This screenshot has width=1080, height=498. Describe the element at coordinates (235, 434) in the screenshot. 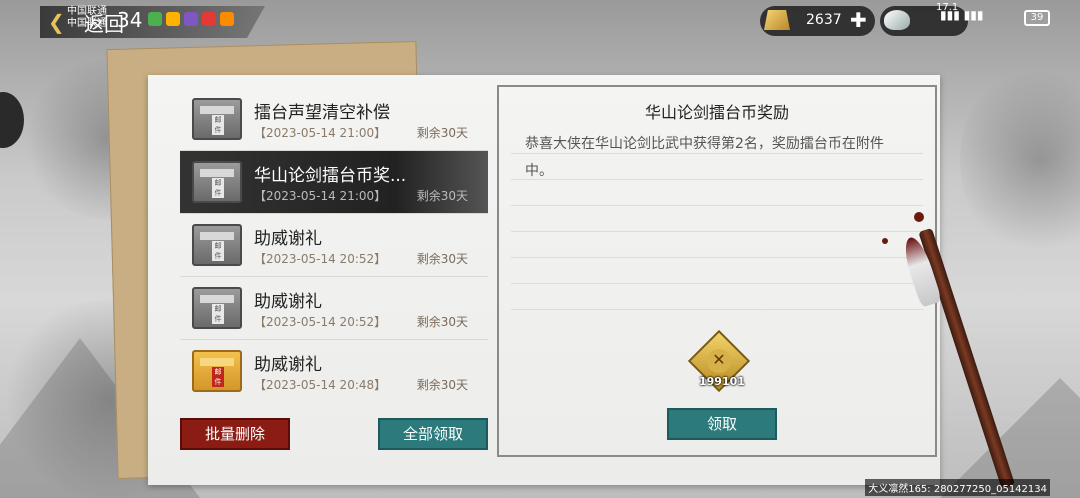

I see `batch-delete-button: 批量删除` at that location.